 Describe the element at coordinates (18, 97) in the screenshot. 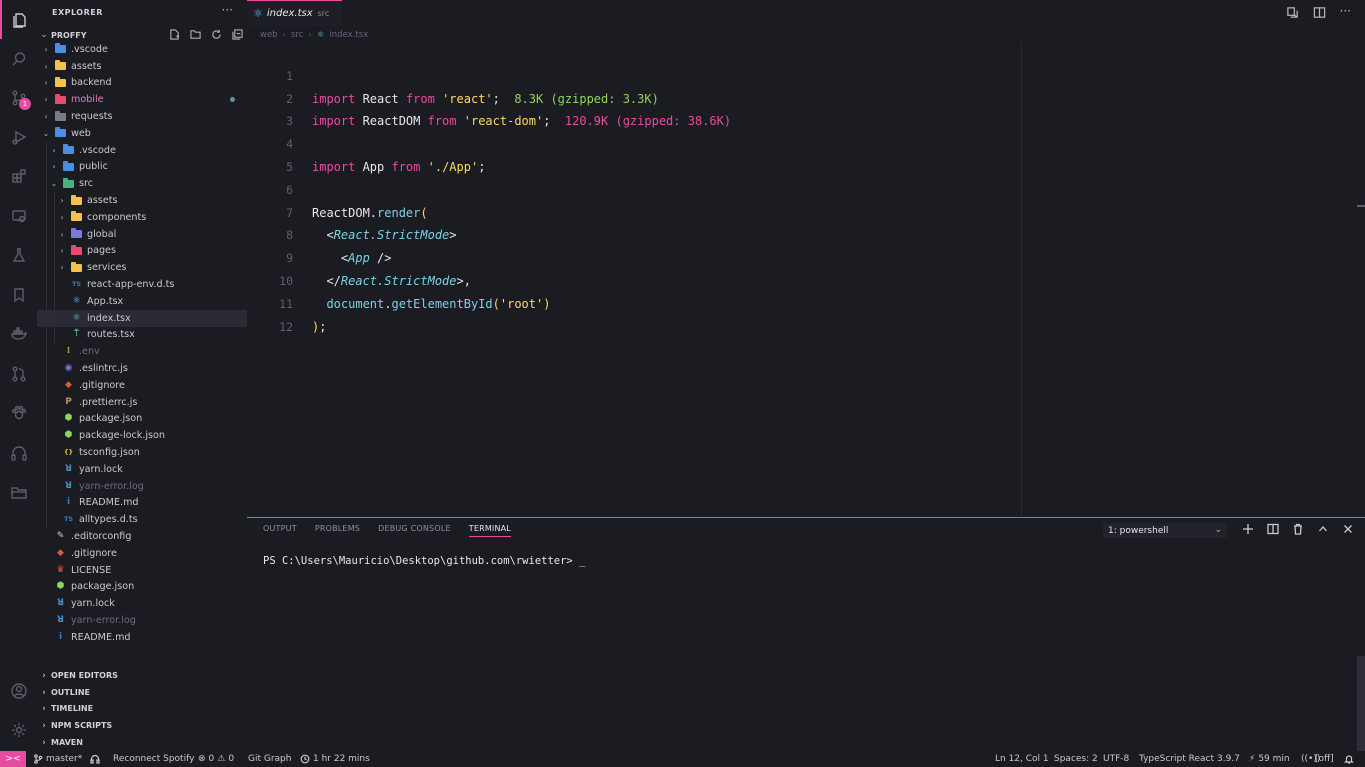

I see `source-control-icon: 1` at that location.